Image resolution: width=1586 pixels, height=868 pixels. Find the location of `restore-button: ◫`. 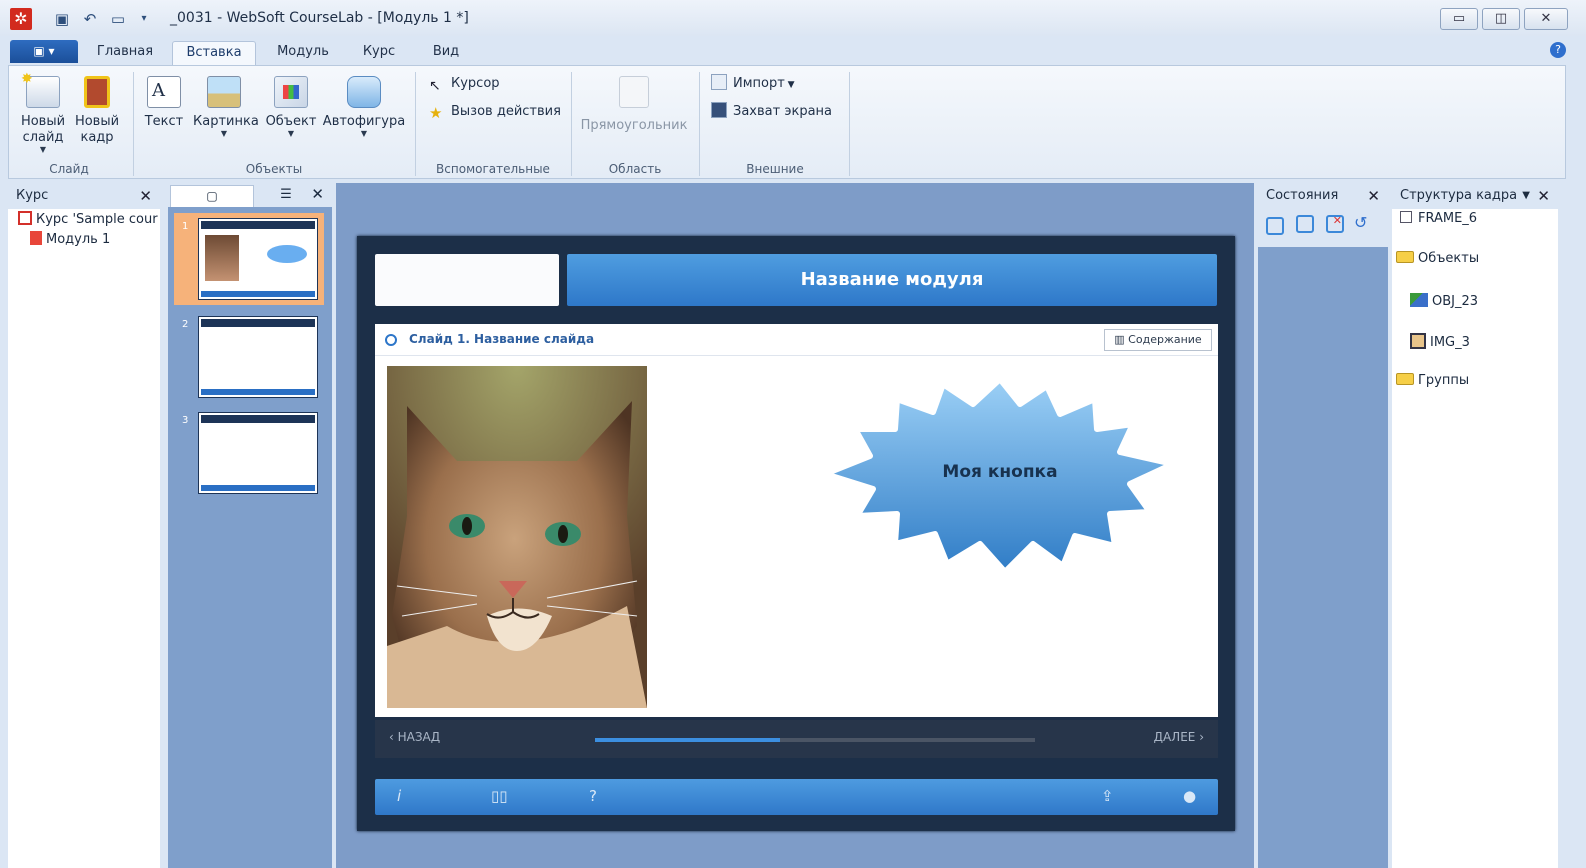

restore-button: ◫ is located at coordinates (1501, 19).